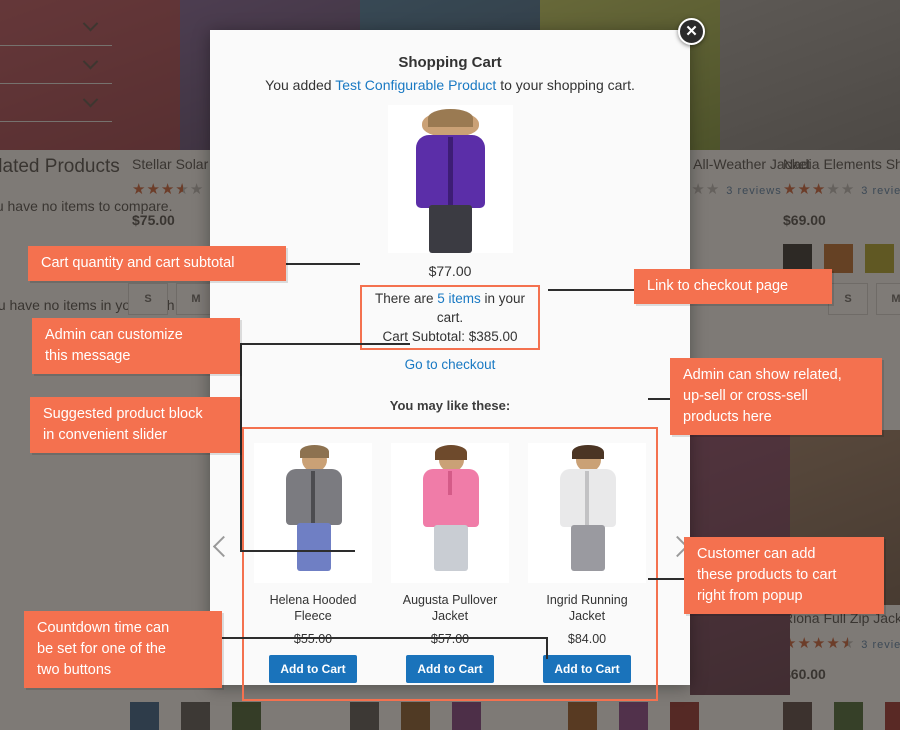 Image resolution: width=900 pixels, height=730 pixels. Describe the element at coordinates (415, 85) in the screenshot. I see `added-product-link: Test Configurable Product` at that location.